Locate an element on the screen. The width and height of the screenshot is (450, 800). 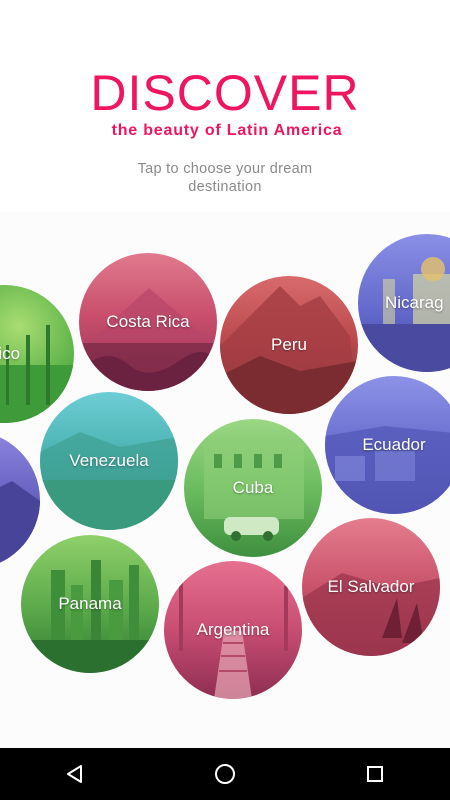
destination-ecuador: Ecuador is located at coordinates (387, 445).